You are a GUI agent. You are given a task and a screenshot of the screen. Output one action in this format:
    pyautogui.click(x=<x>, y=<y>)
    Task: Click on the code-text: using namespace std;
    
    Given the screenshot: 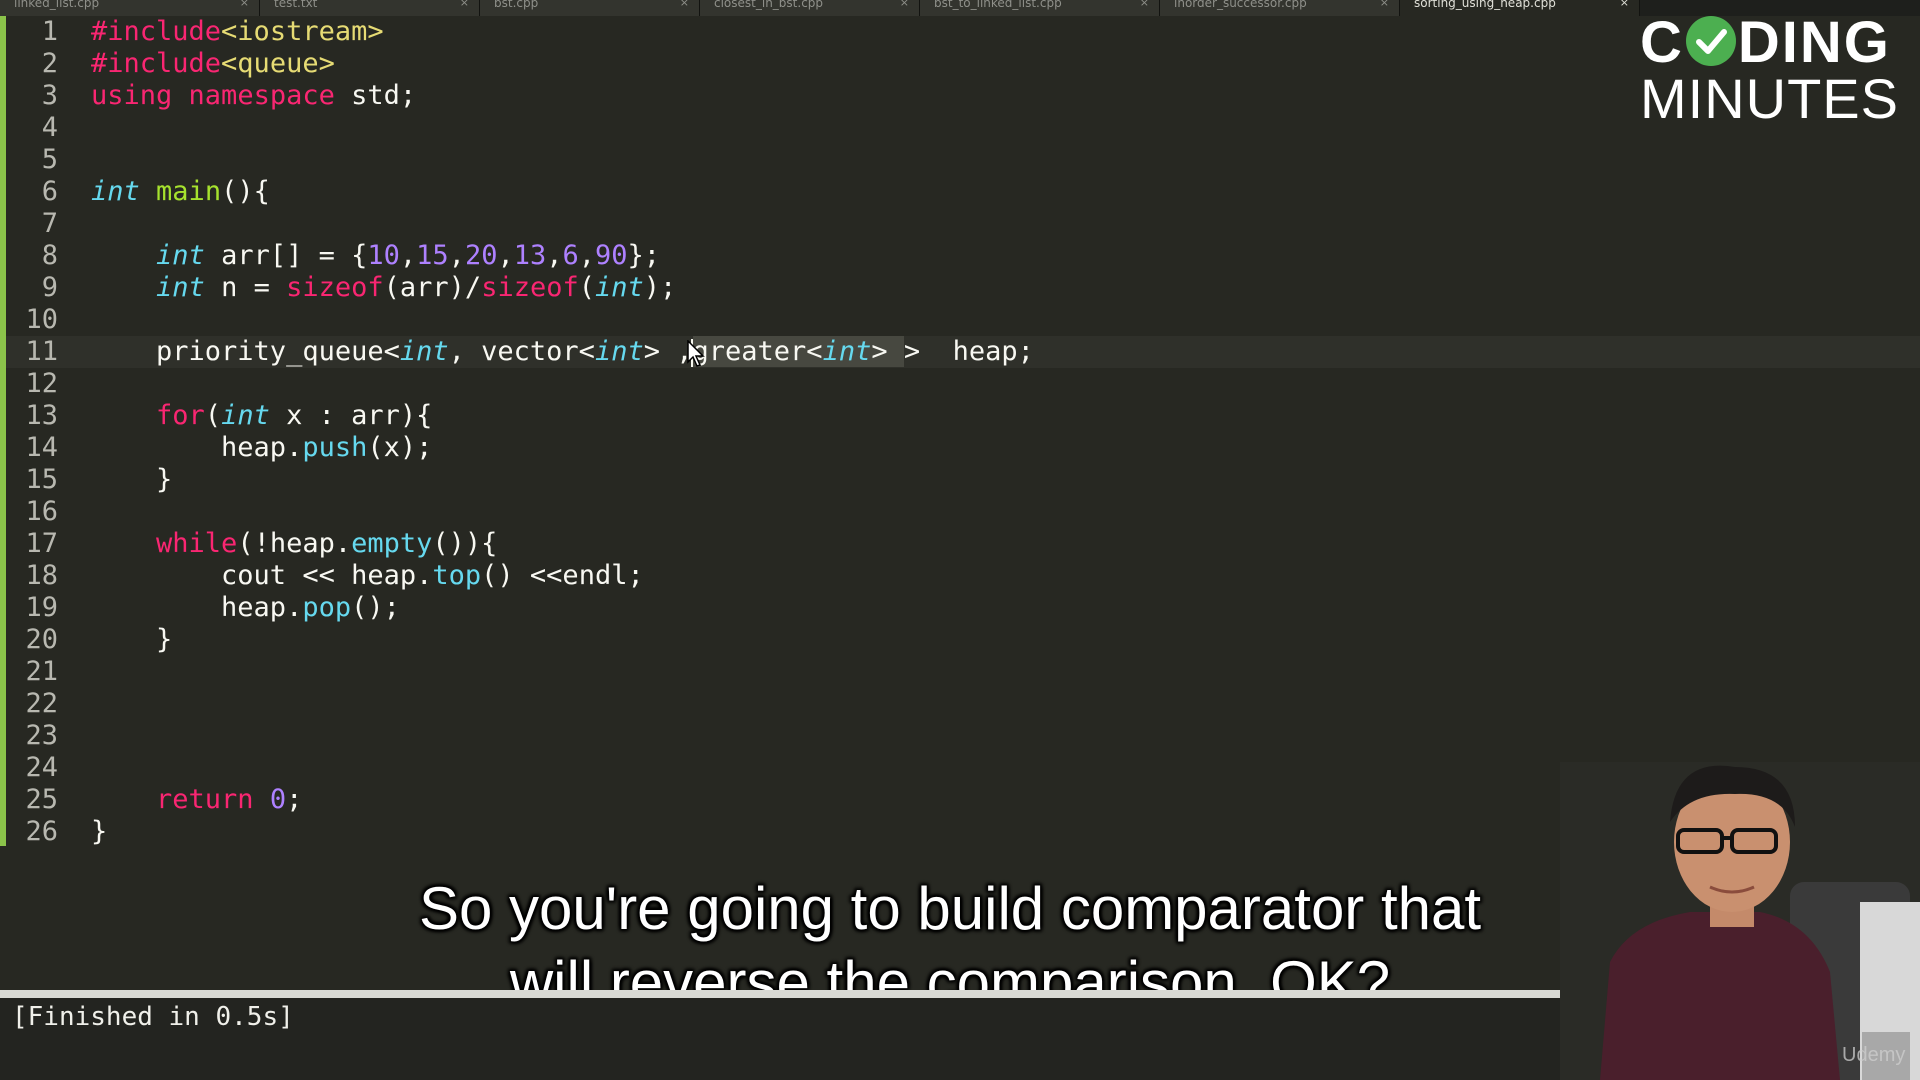 What is the action you would take?
    pyautogui.click(x=253, y=96)
    